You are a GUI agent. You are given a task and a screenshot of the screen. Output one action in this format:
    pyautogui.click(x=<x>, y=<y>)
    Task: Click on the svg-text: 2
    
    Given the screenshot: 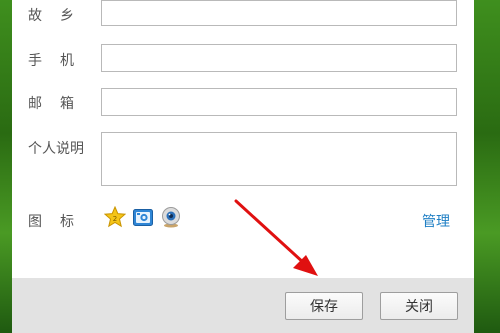 What is the action you would take?
    pyautogui.click(x=115, y=219)
    